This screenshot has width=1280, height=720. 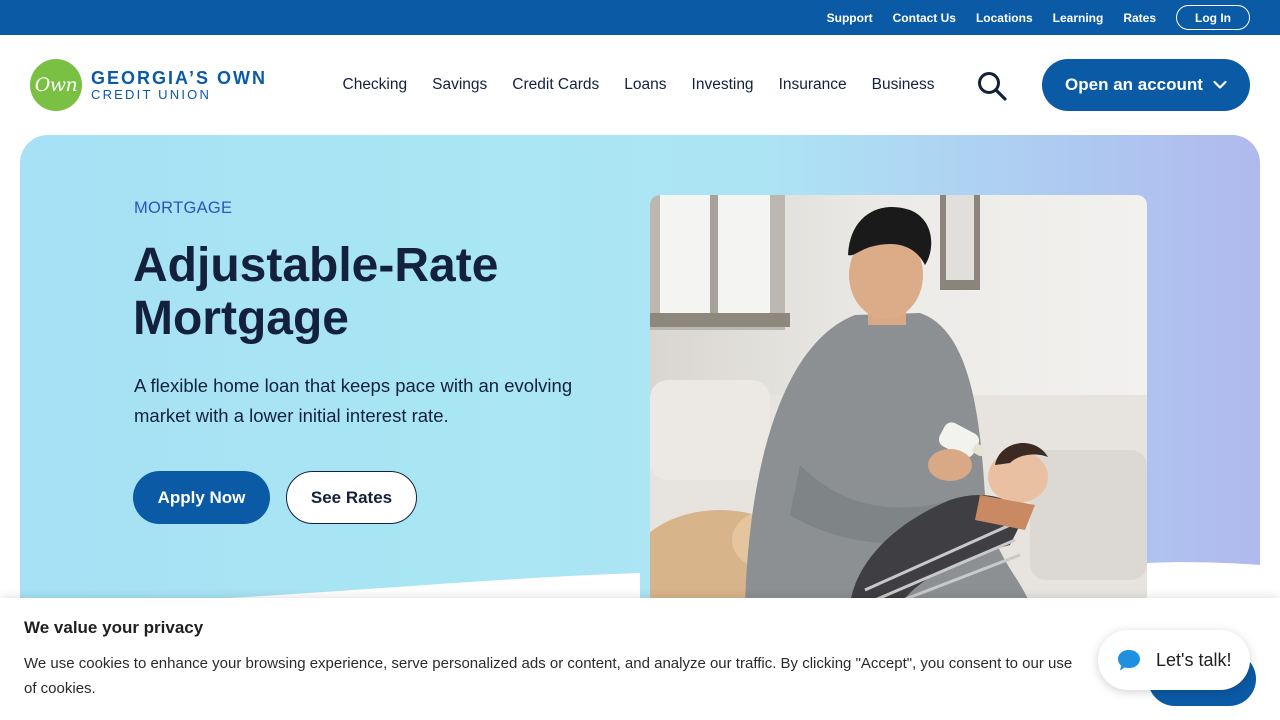 What do you see at coordinates (1134, 84) in the screenshot?
I see `open-account-label: Open an account` at bounding box center [1134, 84].